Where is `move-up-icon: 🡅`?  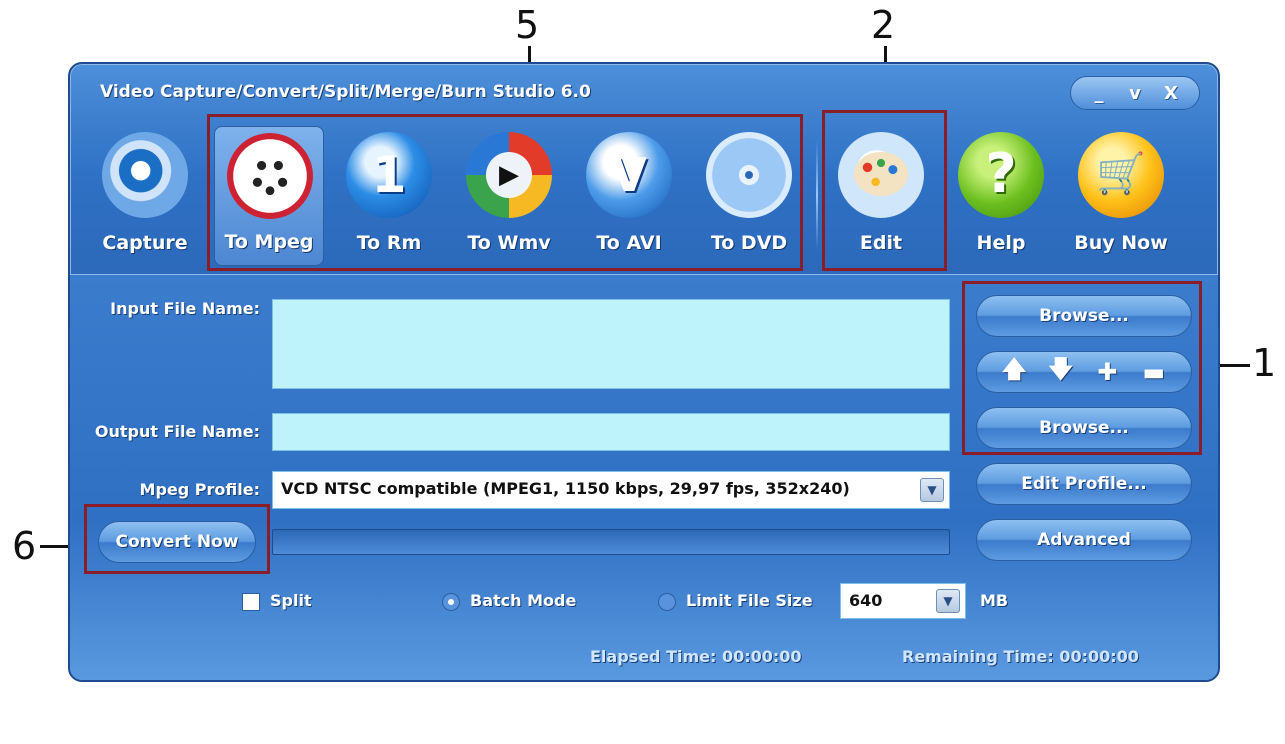 move-up-icon: 🡅 is located at coordinates (1014, 372).